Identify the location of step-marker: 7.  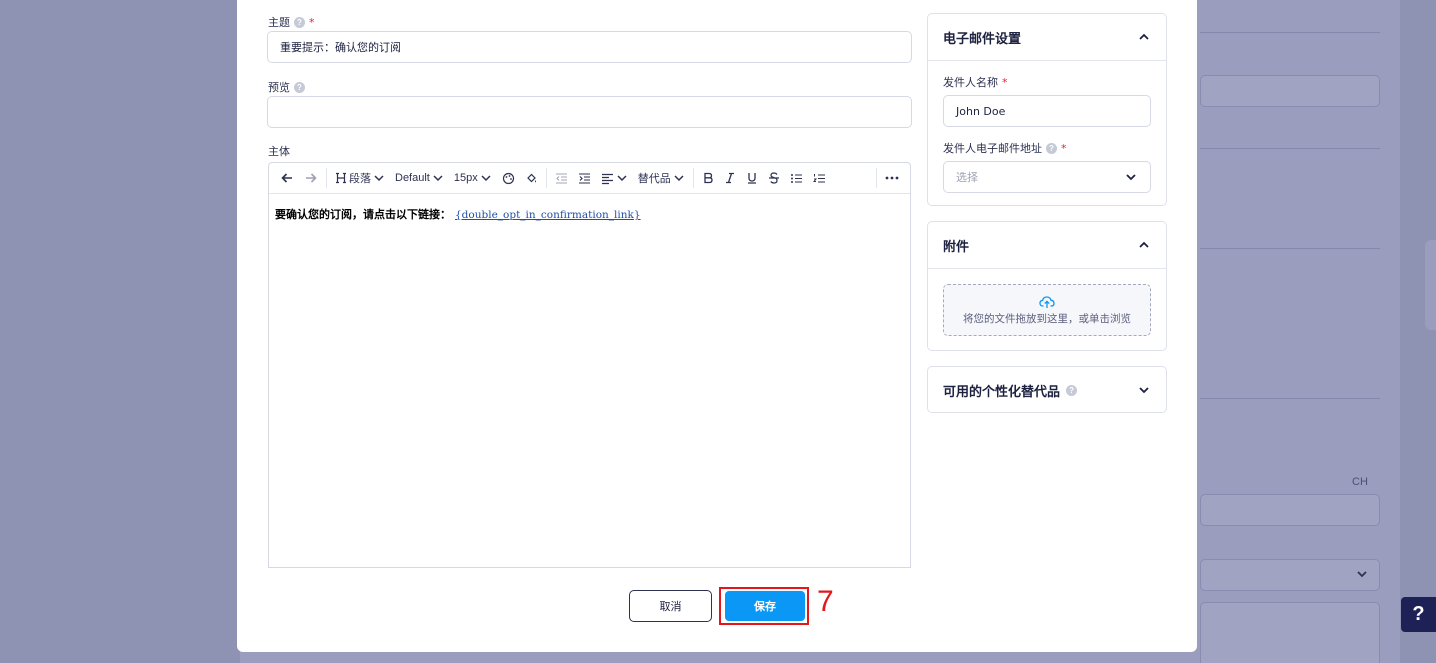
(825, 601).